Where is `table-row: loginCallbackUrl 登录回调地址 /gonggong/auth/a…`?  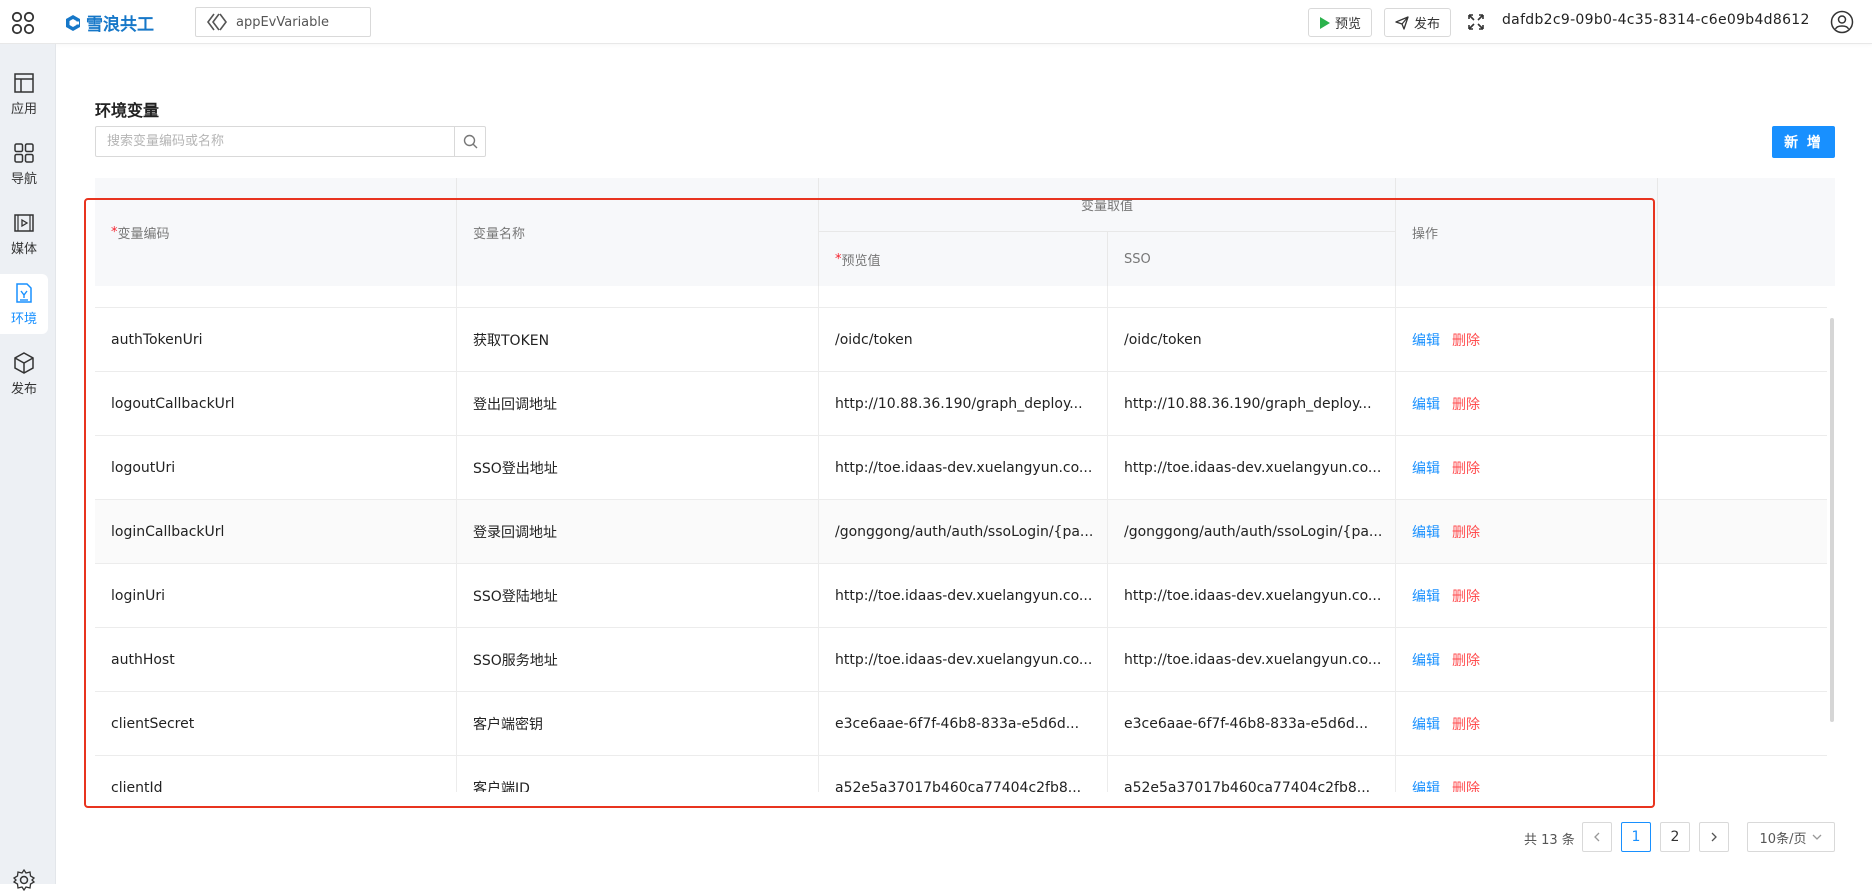 table-row: loginCallbackUrl 登录回调地址 /gonggong/auth/a… is located at coordinates (961, 532).